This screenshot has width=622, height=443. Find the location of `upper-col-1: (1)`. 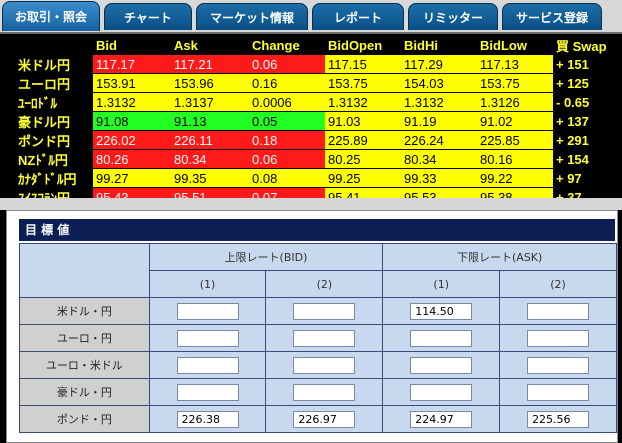

upper-col-1: (1) is located at coordinates (207, 284).